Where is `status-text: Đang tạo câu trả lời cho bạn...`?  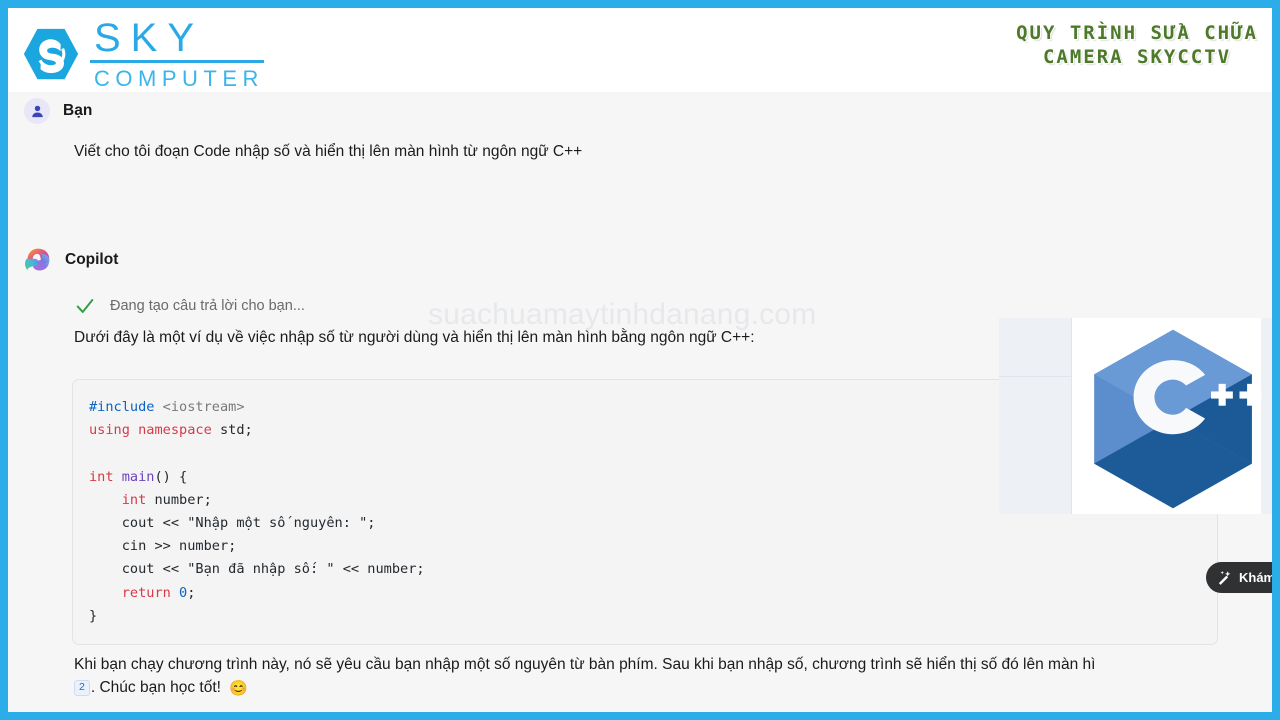
status-text: Đang tạo câu trả lời cho bạn... is located at coordinates (207, 306).